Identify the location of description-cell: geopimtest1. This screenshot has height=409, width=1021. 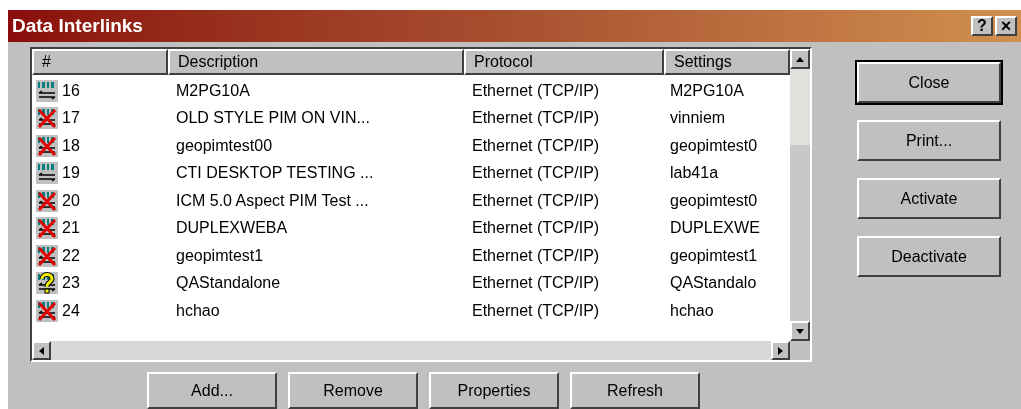
(220, 255).